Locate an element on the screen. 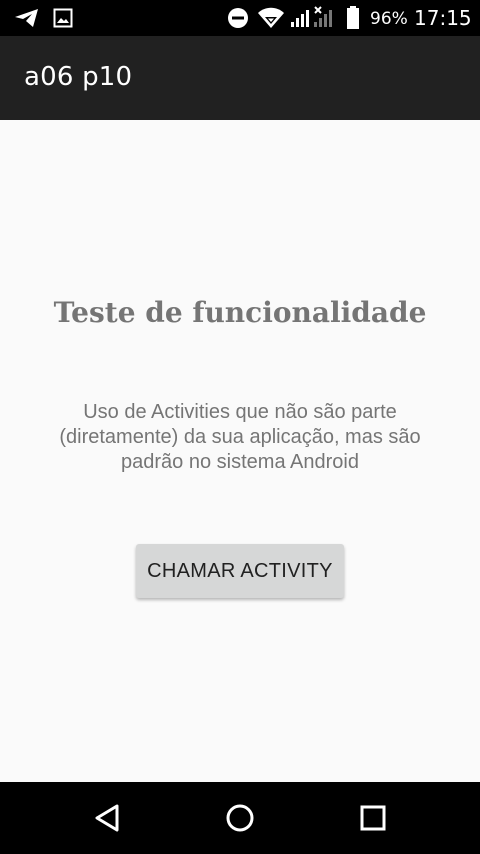 This screenshot has height=854, width=480. navigation-bar is located at coordinates (240, 818).